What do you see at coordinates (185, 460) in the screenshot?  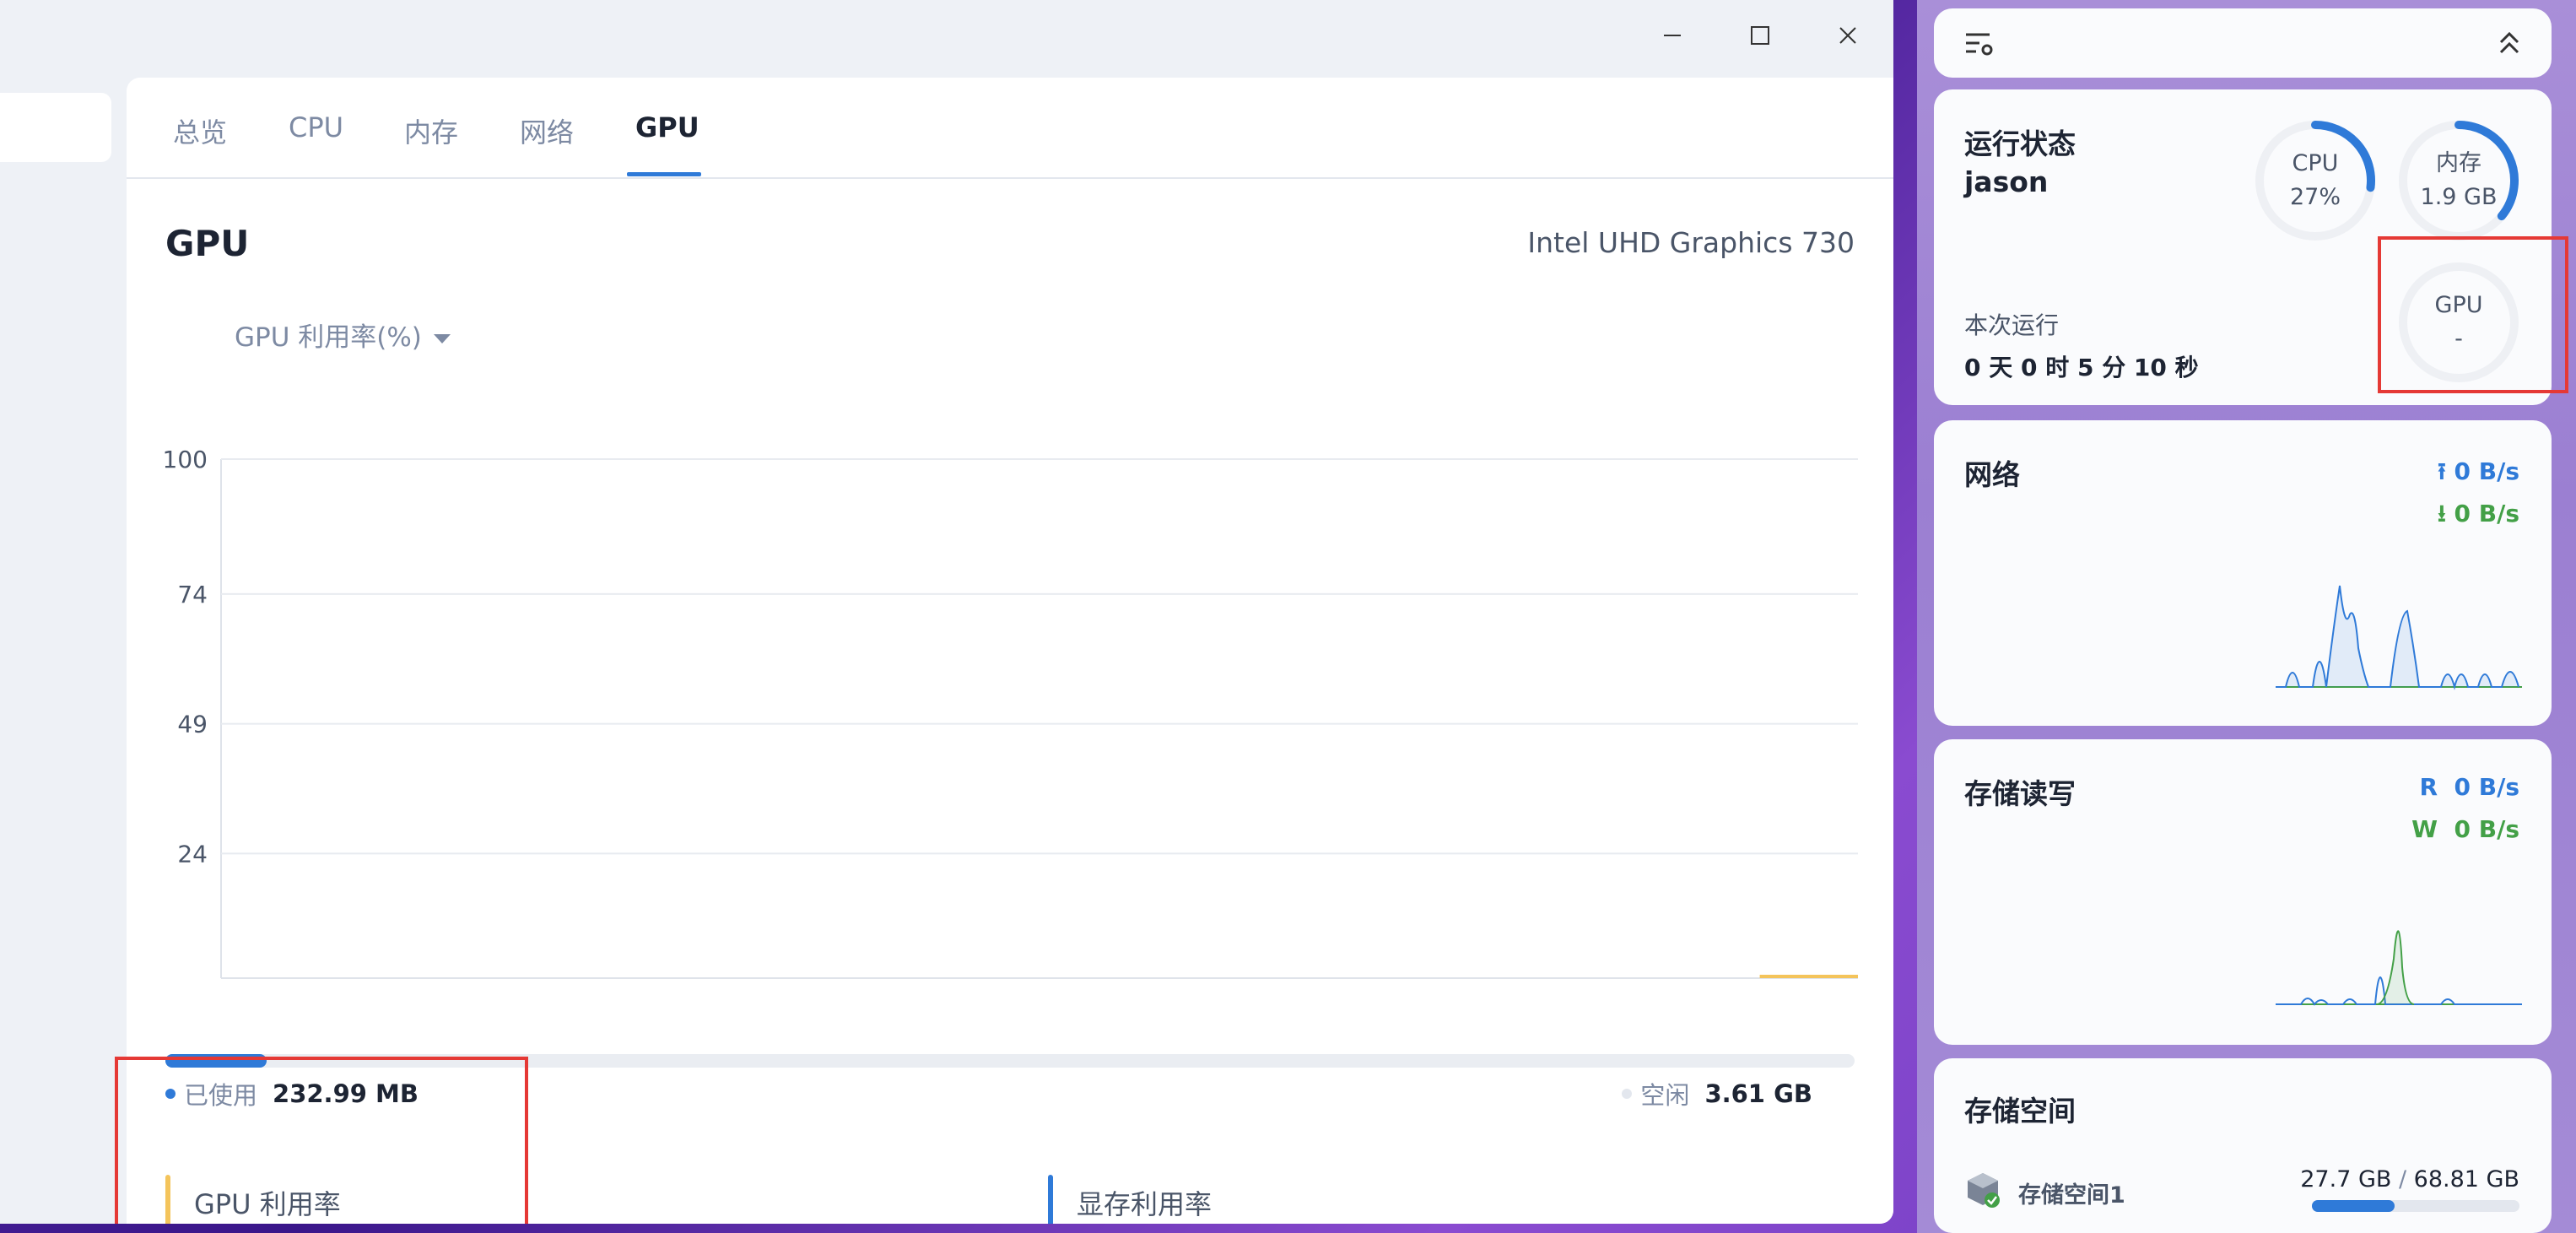 I see `chart-y-tick-label: 100` at bounding box center [185, 460].